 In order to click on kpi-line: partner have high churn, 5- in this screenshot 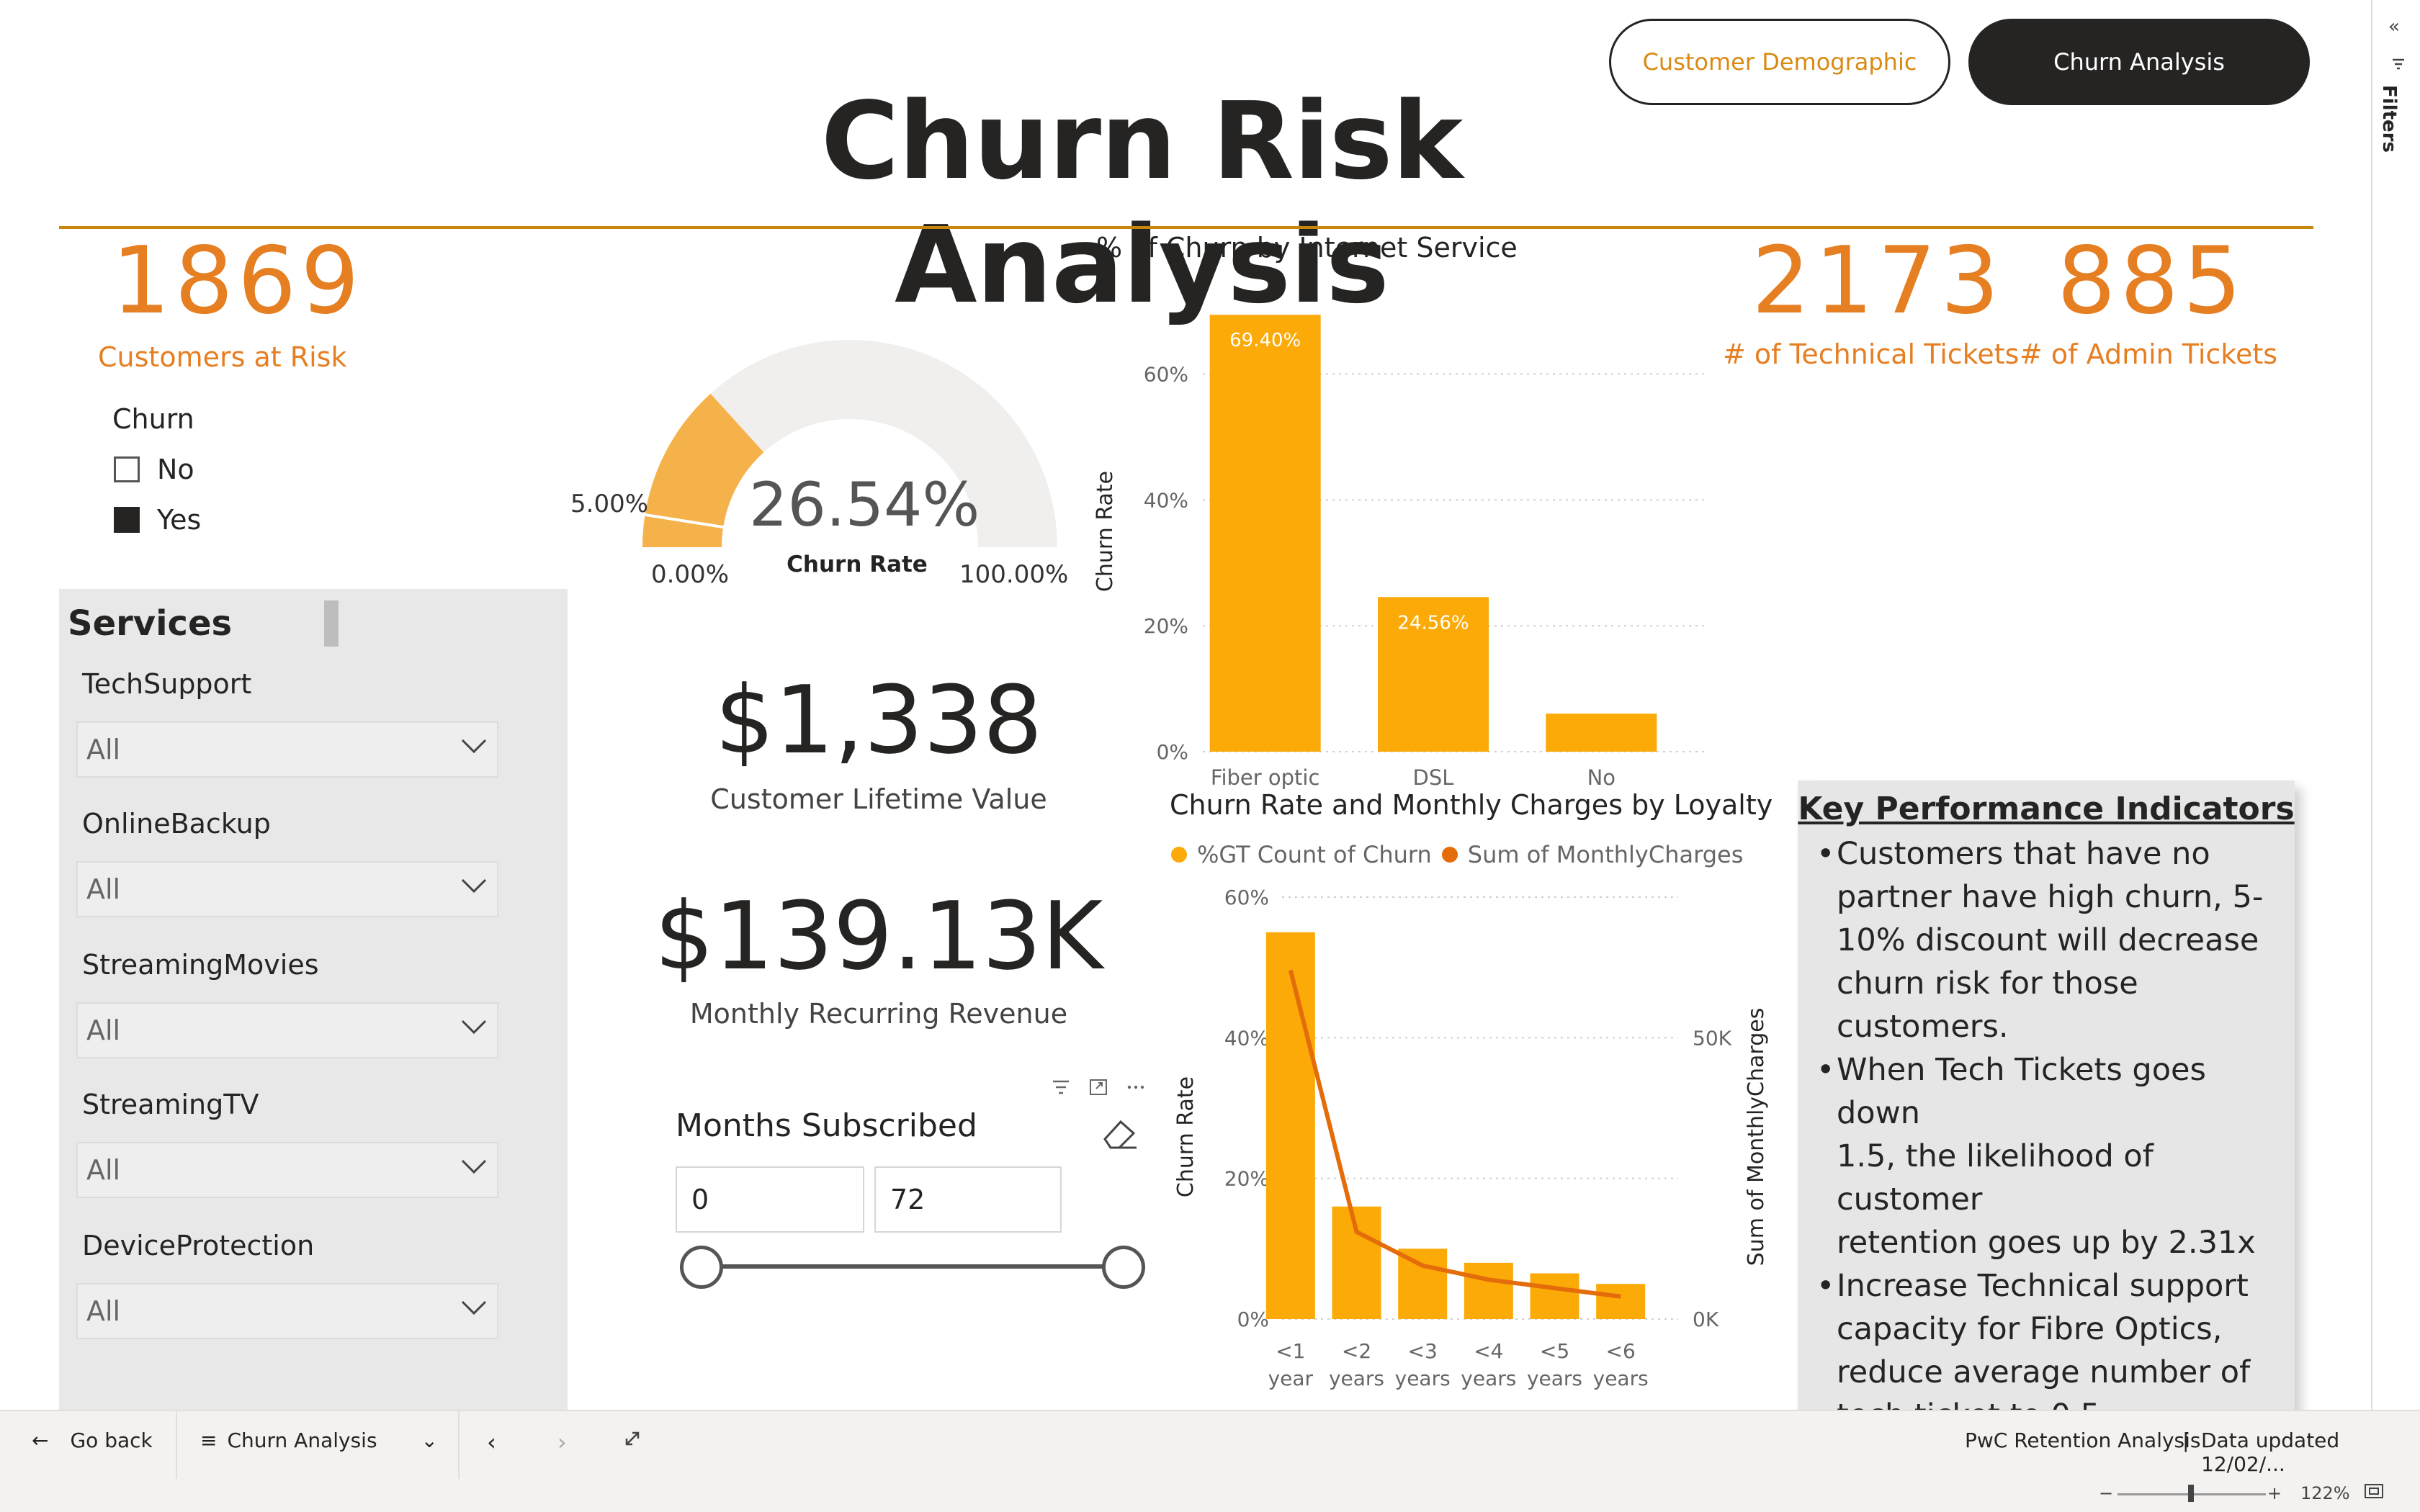, I will do `click(2050, 897)`.